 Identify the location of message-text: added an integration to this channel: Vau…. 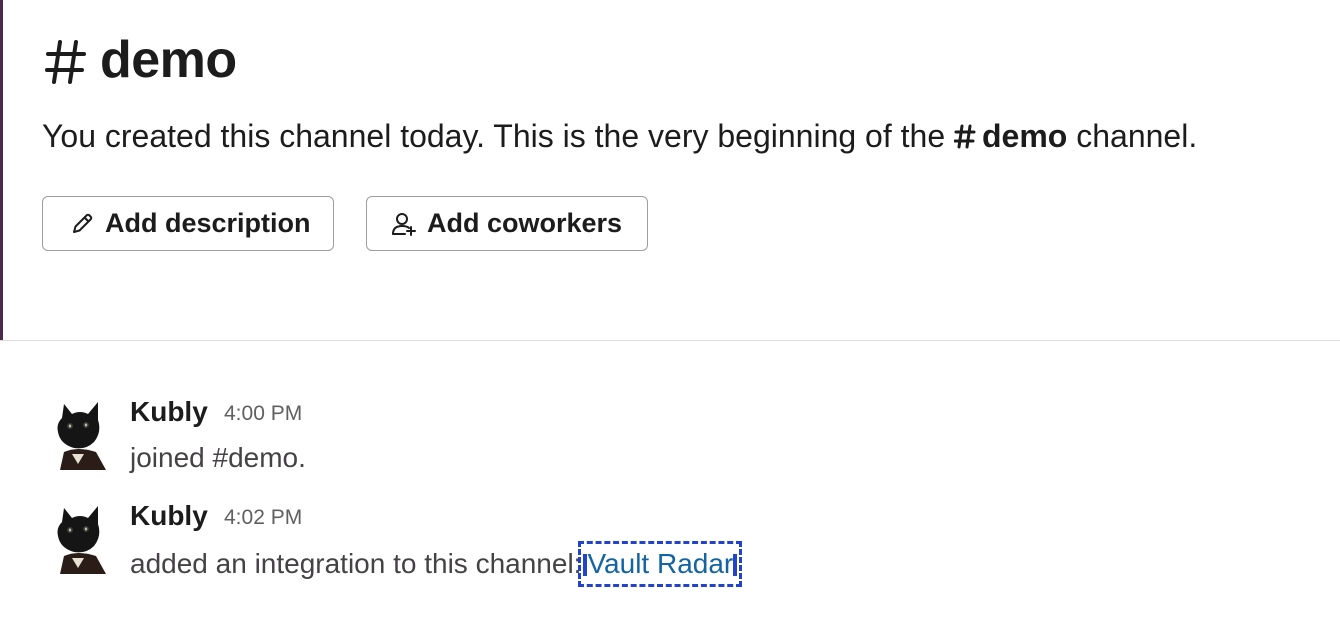
(436, 564).